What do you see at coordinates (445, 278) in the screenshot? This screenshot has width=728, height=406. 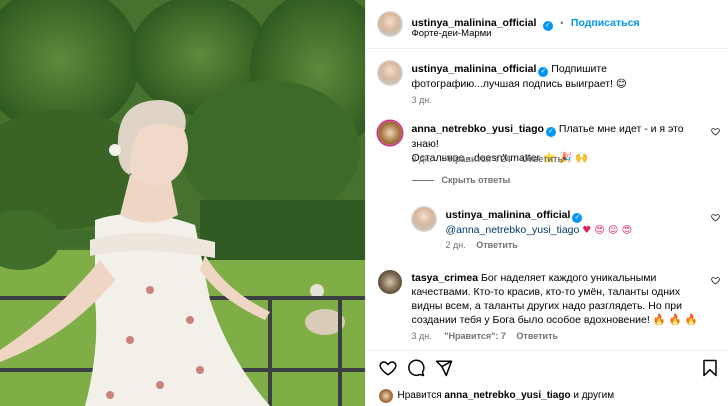 I see `comment-username: tasya_crimea` at bounding box center [445, 278].